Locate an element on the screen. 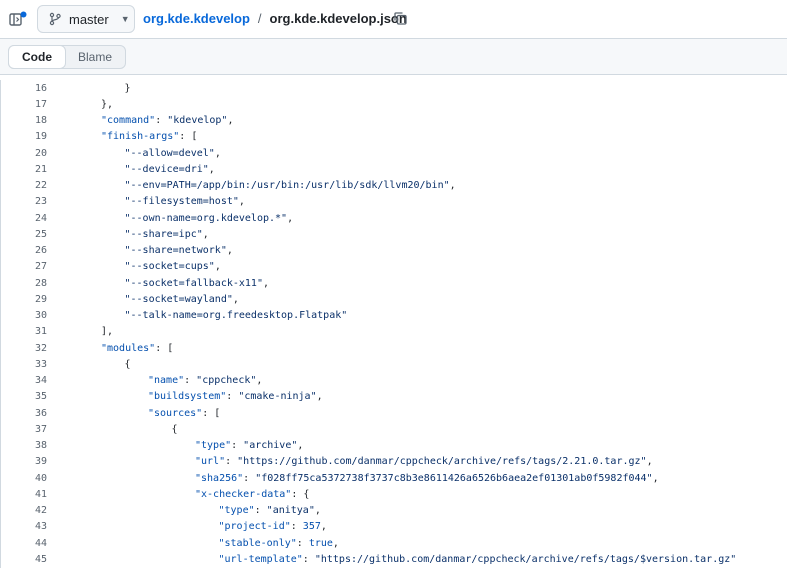 This screenshot has height=568, width=787. line-number: 44 is located at coordinates (24, 543).